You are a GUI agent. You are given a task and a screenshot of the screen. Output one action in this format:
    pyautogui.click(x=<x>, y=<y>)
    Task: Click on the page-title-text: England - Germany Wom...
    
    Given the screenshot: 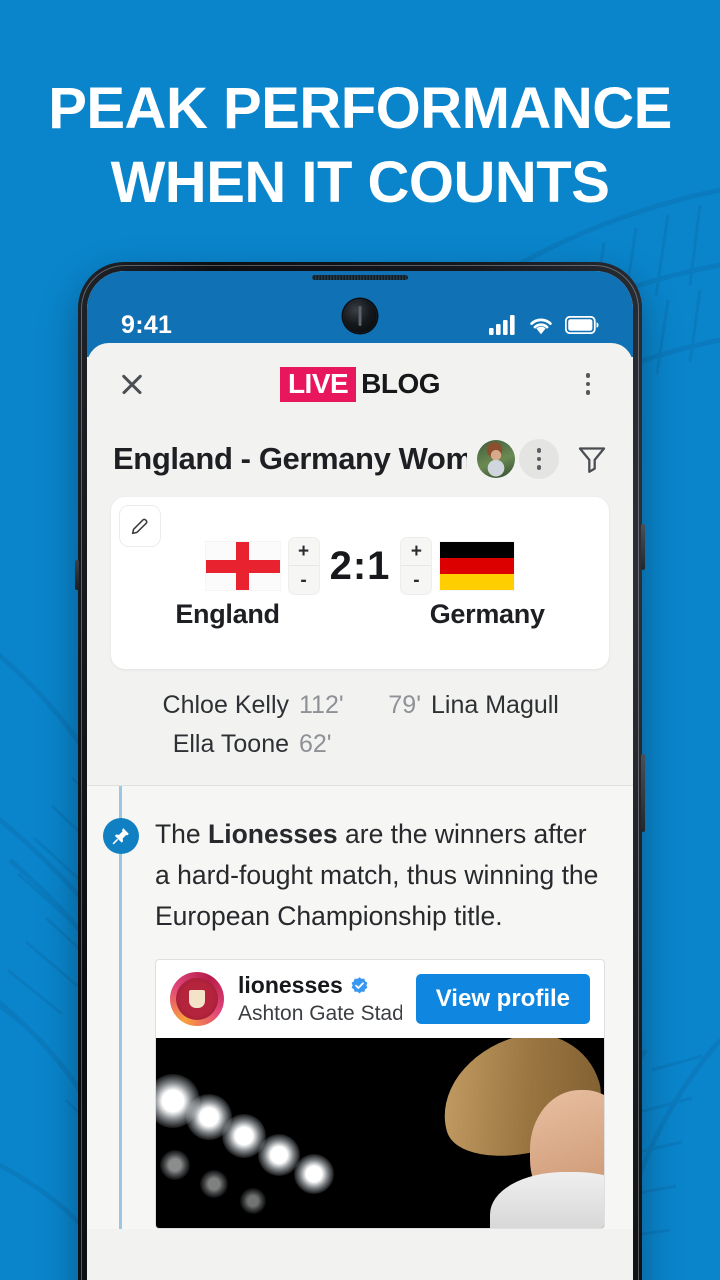 What is the action you would take?
    pyautogui.click(x=290, y=458)
    